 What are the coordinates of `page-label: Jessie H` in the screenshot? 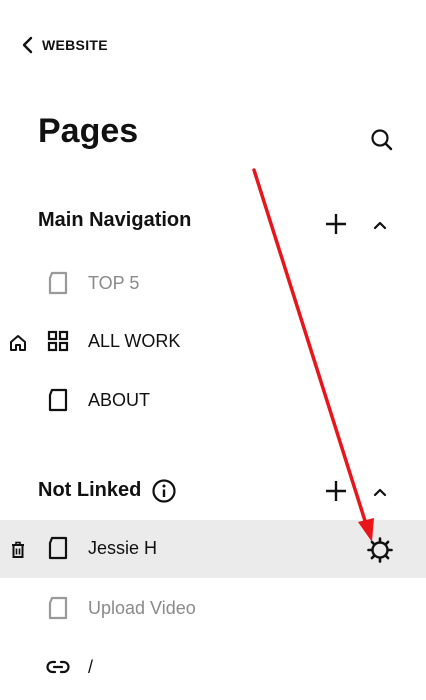 It's located at (123, 548).